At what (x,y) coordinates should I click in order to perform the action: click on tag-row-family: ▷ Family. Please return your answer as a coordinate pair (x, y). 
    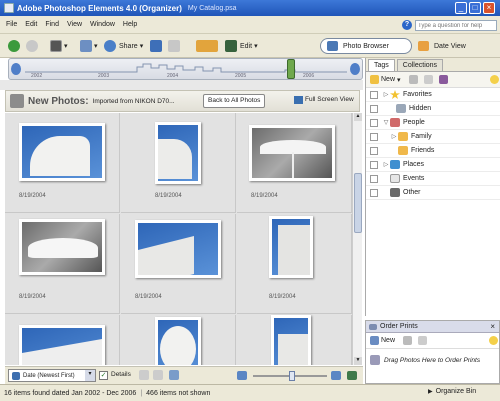
    Looking at the image, I should click on (433, 137).